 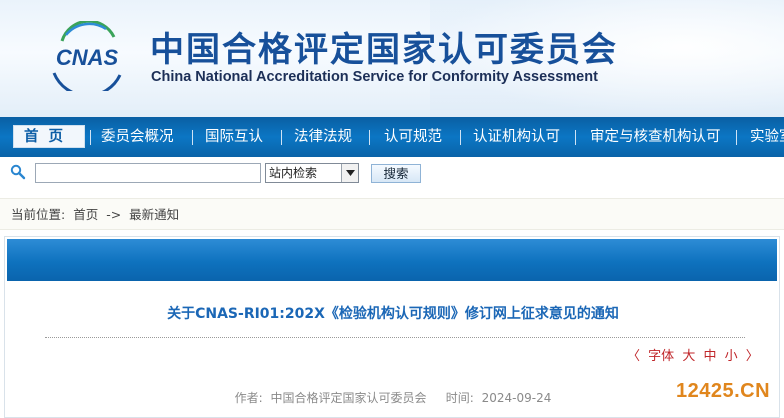 I want to click on font-size-bracket-close: 〉, so click(x=752, y=356).